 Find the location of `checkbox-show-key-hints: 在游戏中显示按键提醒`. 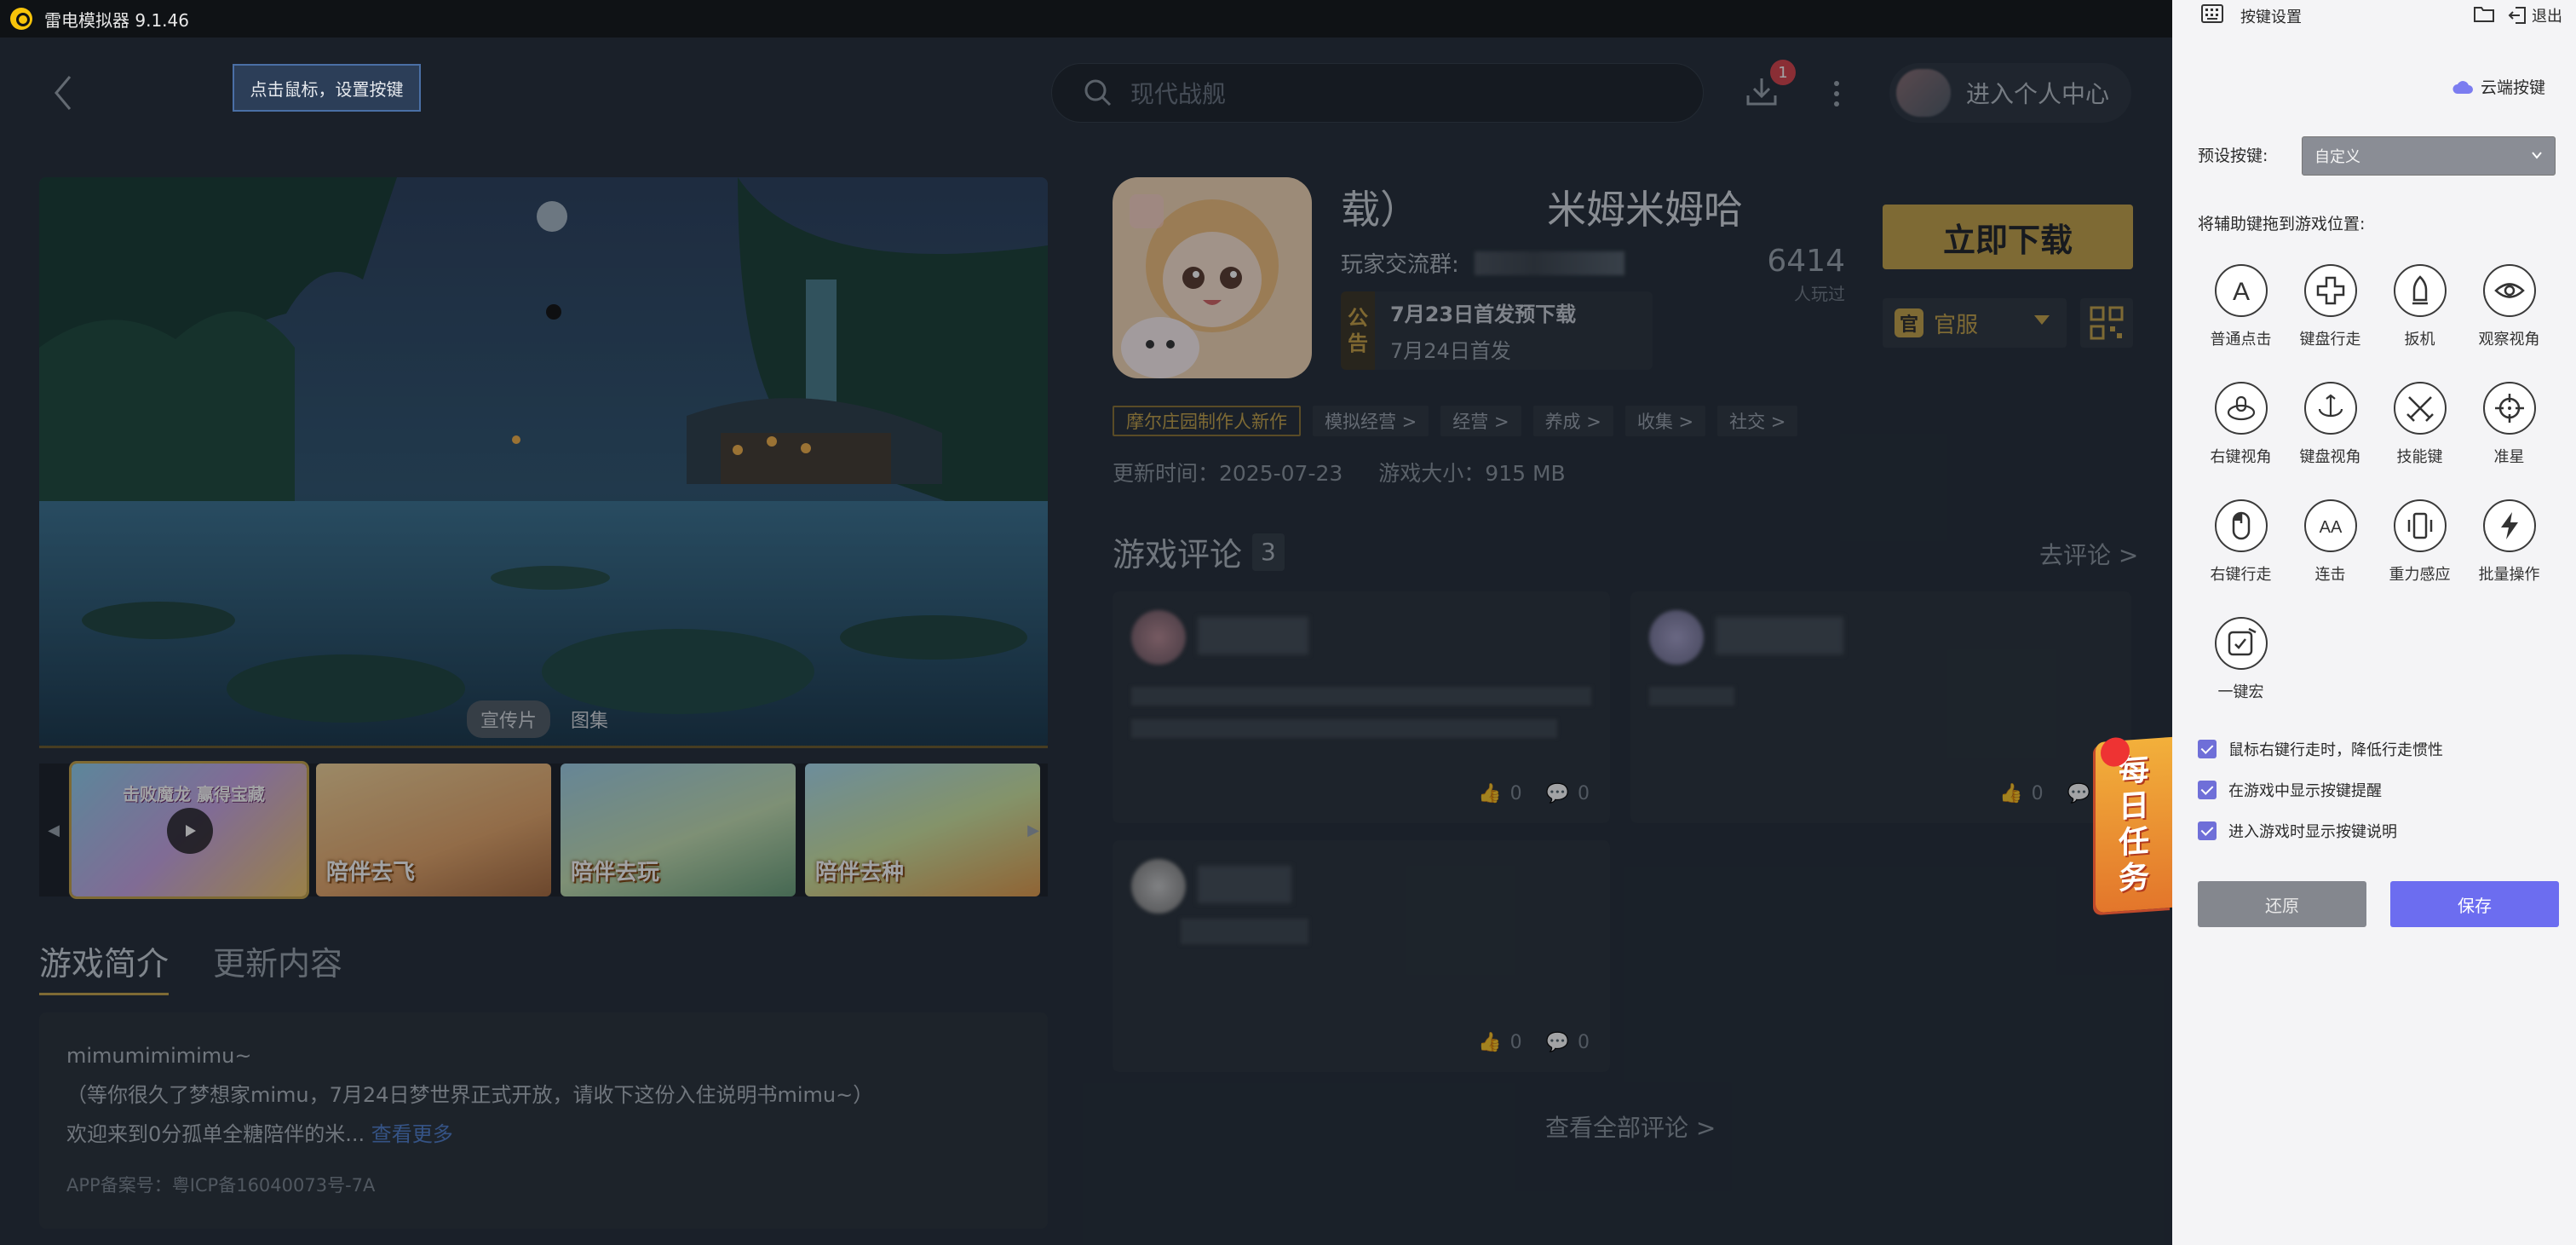

checkbox-show-key-hints: 在游戏中显示按键提醒 is located at coordinates (2290, 790).